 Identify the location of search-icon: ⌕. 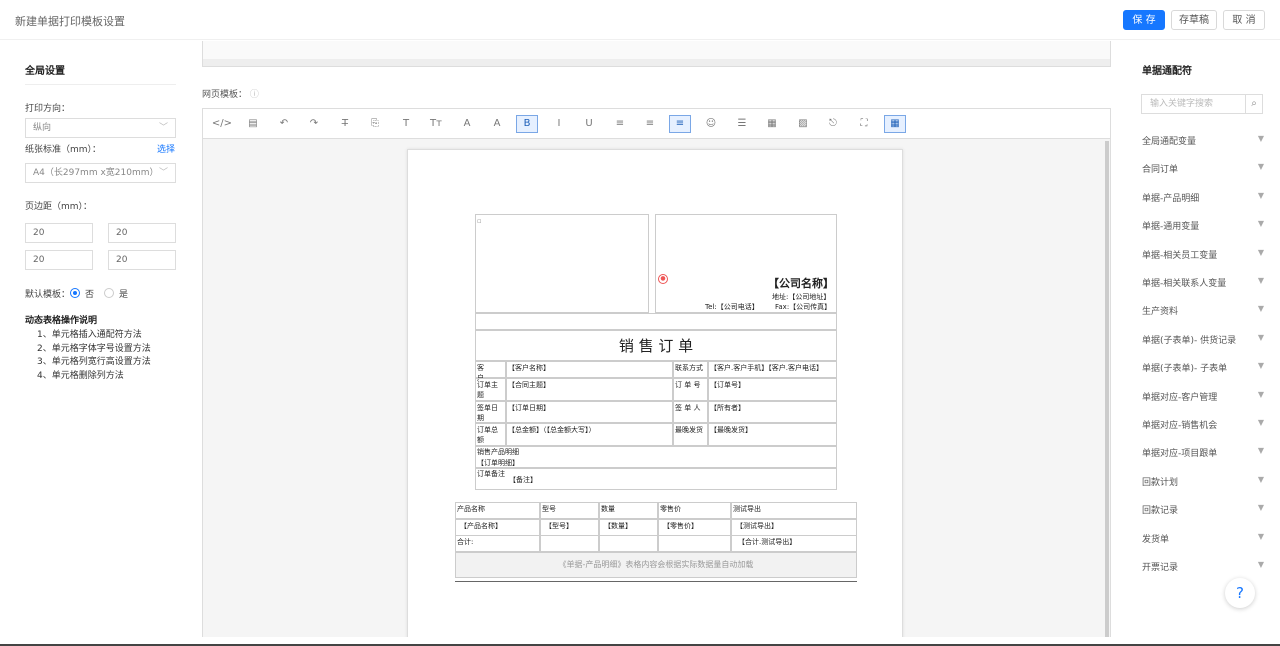
(1254, 104).